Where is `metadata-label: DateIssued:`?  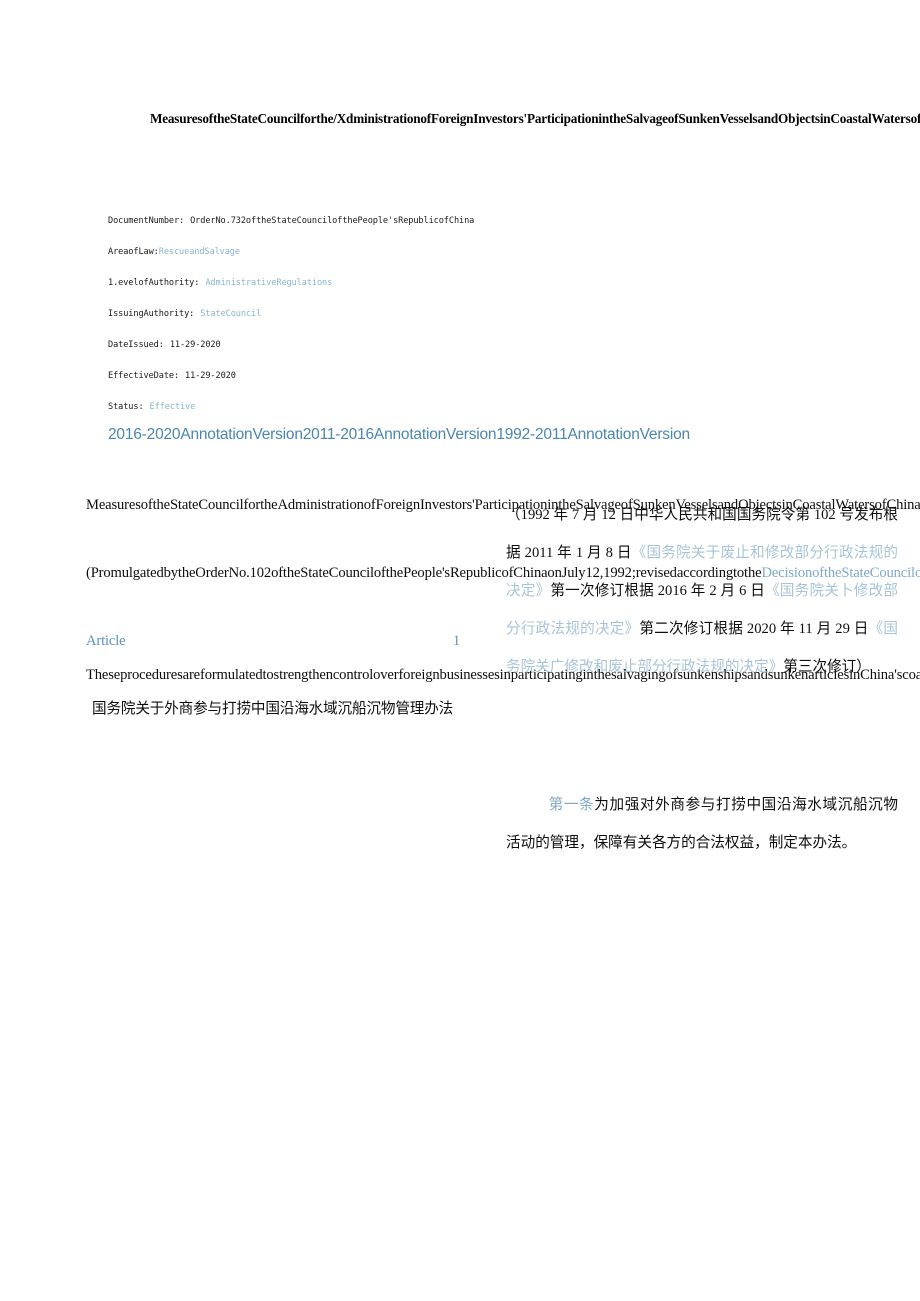
metadata-label: DateIssued: is located at coordinates (136, 345).